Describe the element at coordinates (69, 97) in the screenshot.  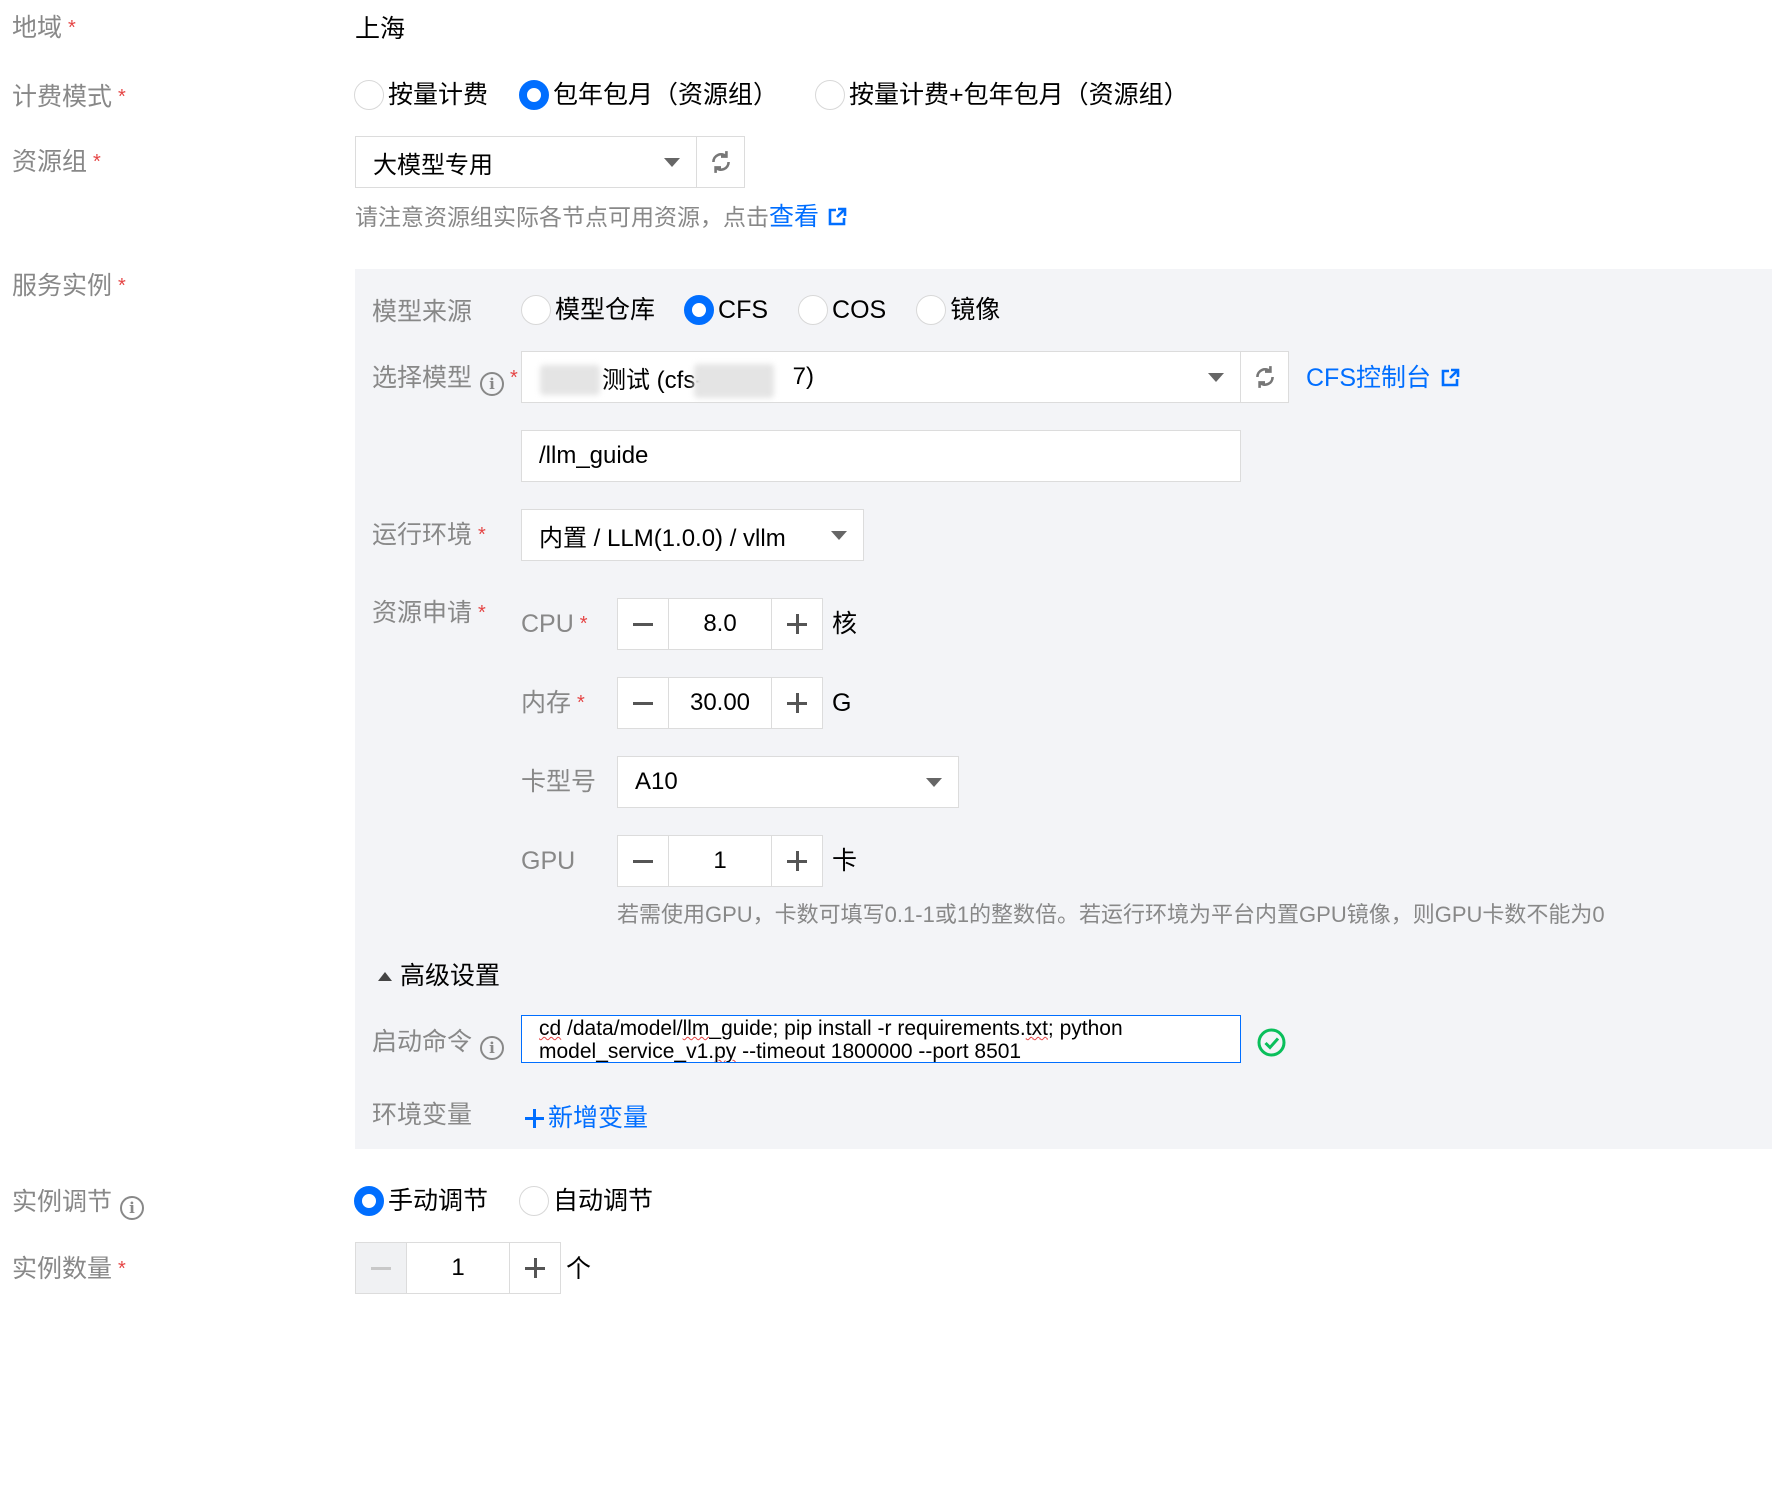
I see `billing-label: 计费模式 *` at that location.